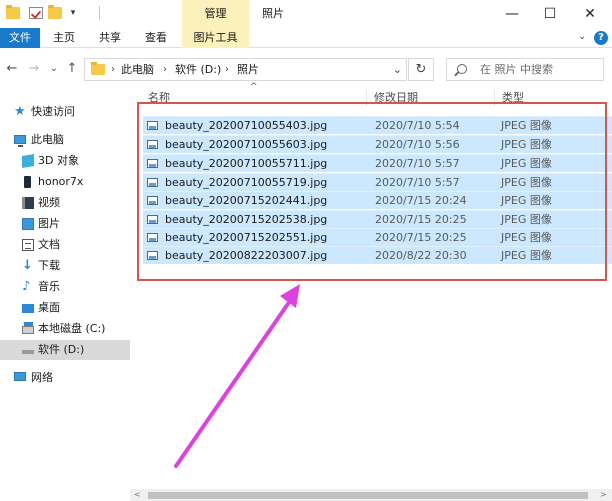 The image size is (612, 501). I want to click on new-folder-icon, so click(55, 12).